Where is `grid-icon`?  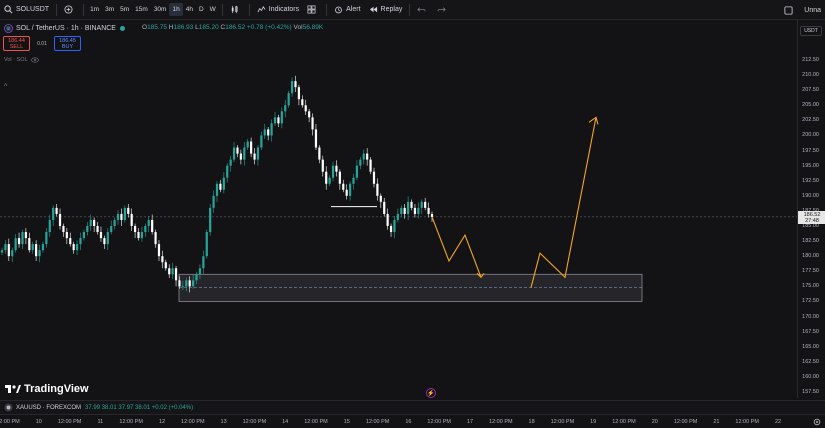
grid-icon is located at coordinates (311, 9).